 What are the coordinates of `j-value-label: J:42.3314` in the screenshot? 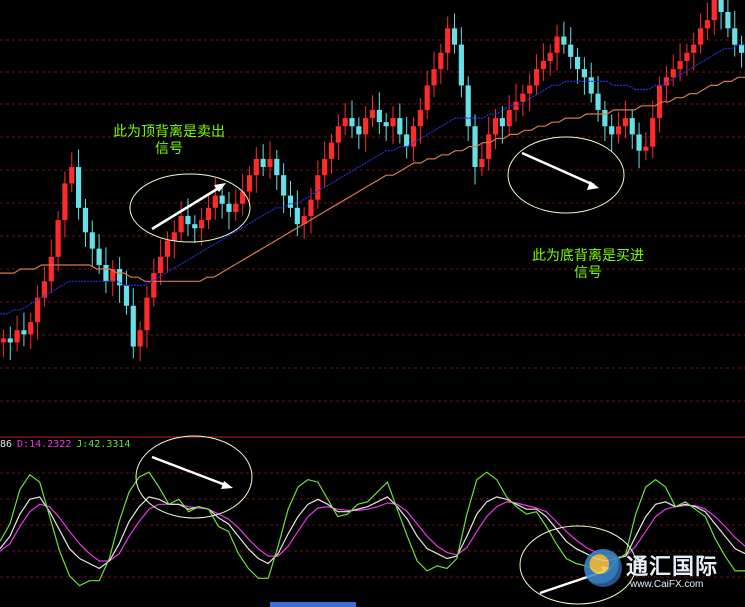 It's located at (103, 444).